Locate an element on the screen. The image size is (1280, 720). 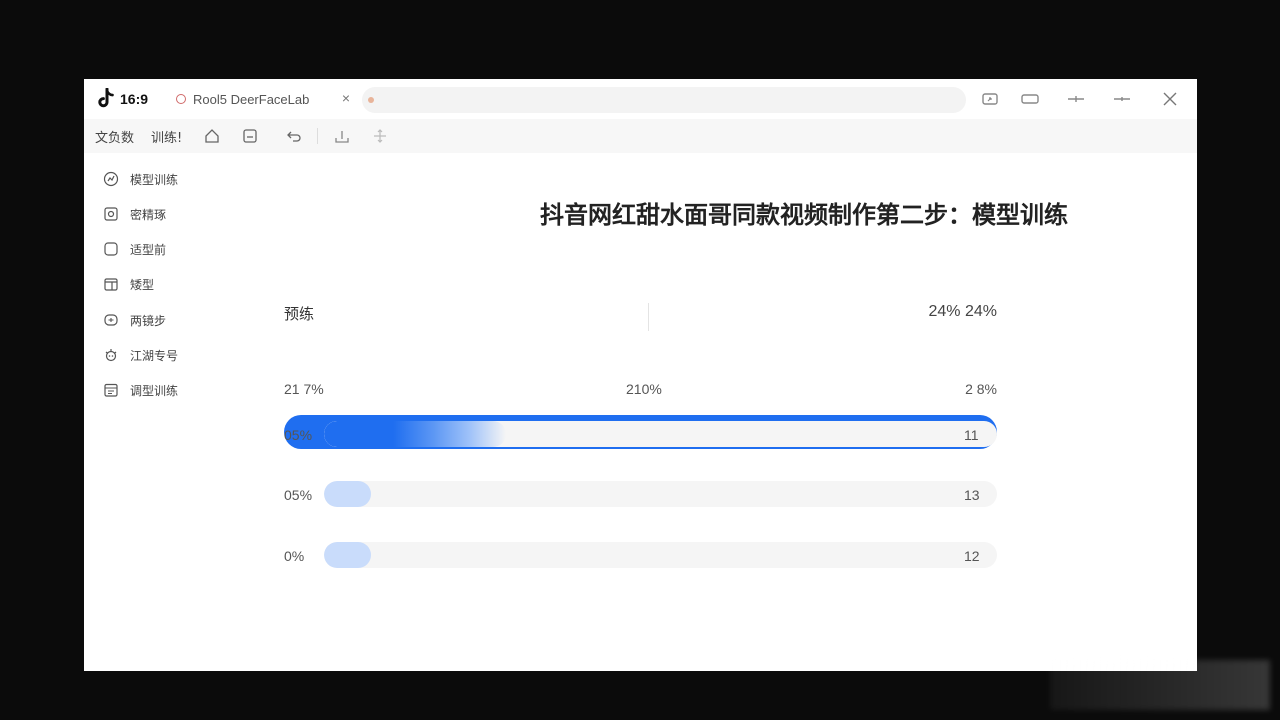
row-value: 11 is located at coordinates (971, 435).